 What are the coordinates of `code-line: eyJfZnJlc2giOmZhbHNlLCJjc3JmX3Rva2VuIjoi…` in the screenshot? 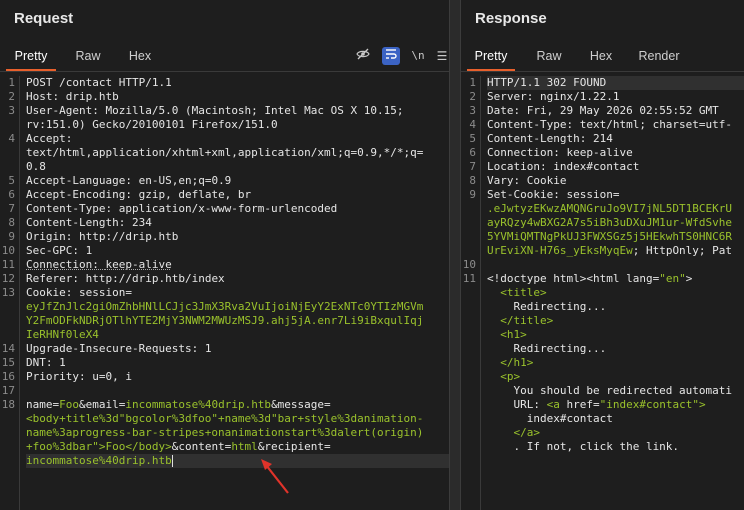 It's located at (237, 307).